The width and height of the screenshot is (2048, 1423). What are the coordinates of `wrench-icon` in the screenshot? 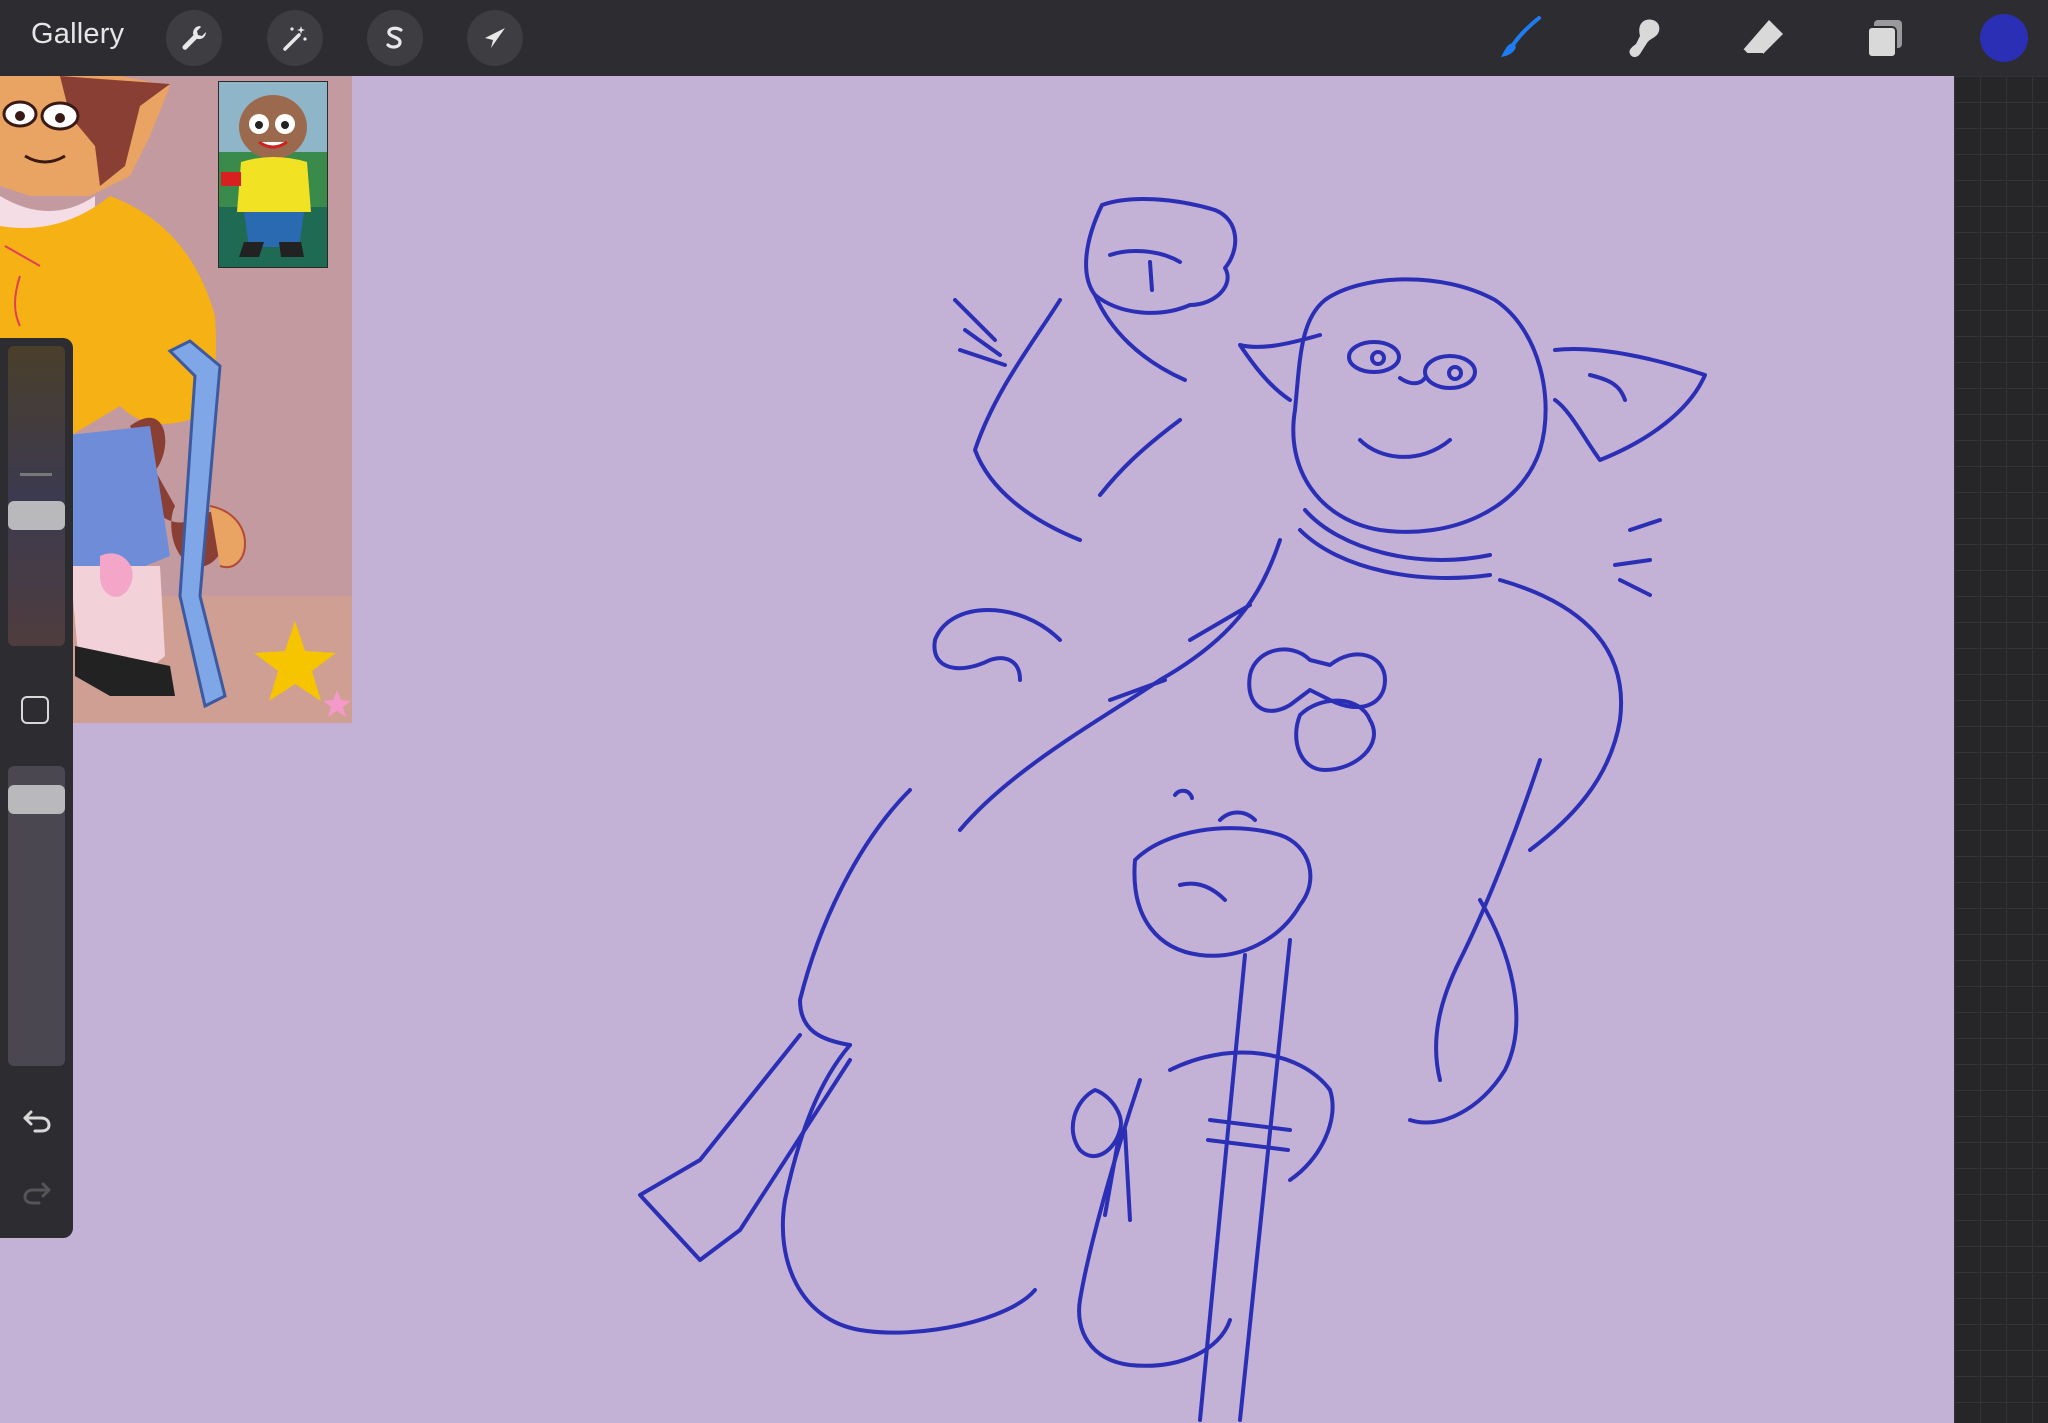 It's located at (194, 38).